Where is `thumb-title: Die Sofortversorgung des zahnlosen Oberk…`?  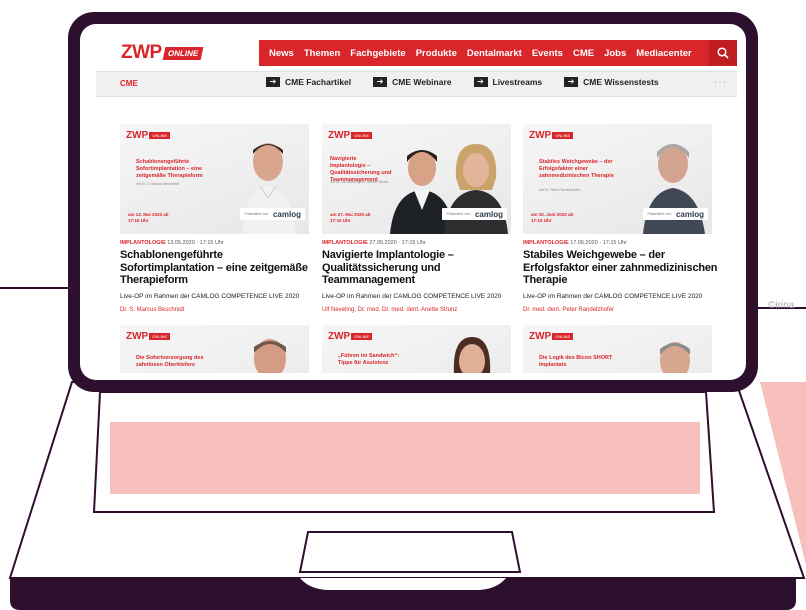 thumb-title: Die Sofortversorgung des zahnlosen Oberk… is located at coordinates (170, 361).